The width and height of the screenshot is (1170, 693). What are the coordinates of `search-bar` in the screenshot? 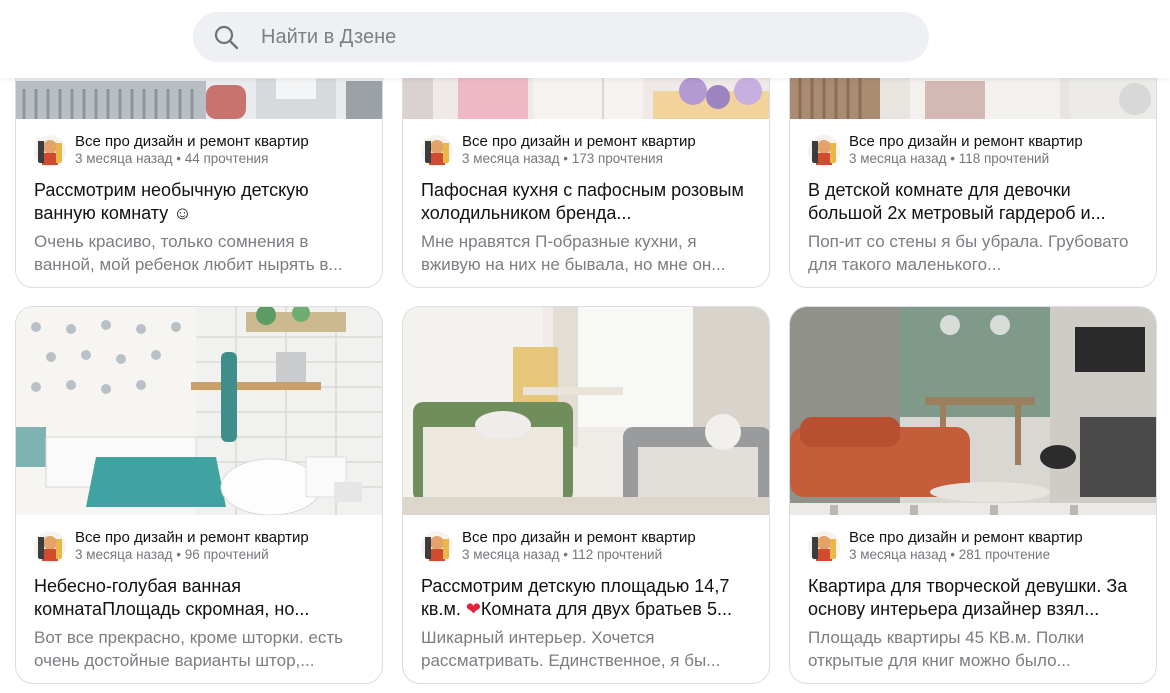 It's located at (561, 37).